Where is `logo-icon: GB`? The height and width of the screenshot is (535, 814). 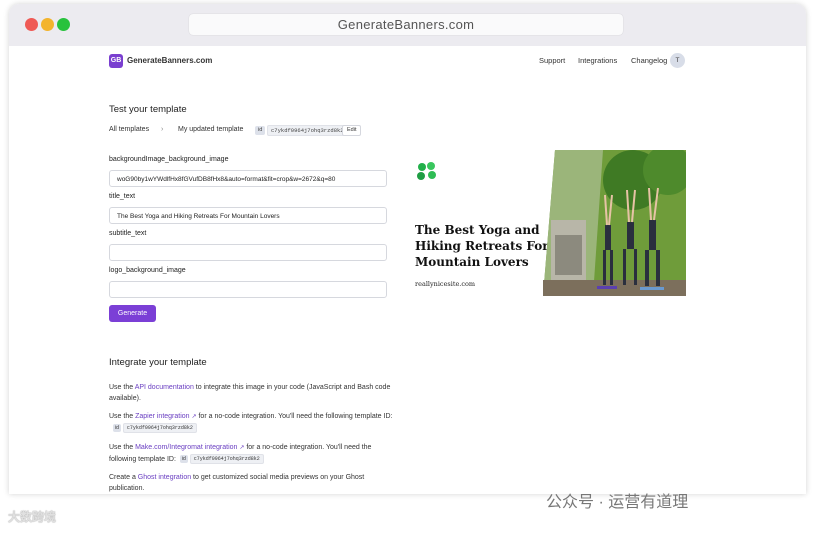
logo-icon: GB is located at coordinates (116, 61).